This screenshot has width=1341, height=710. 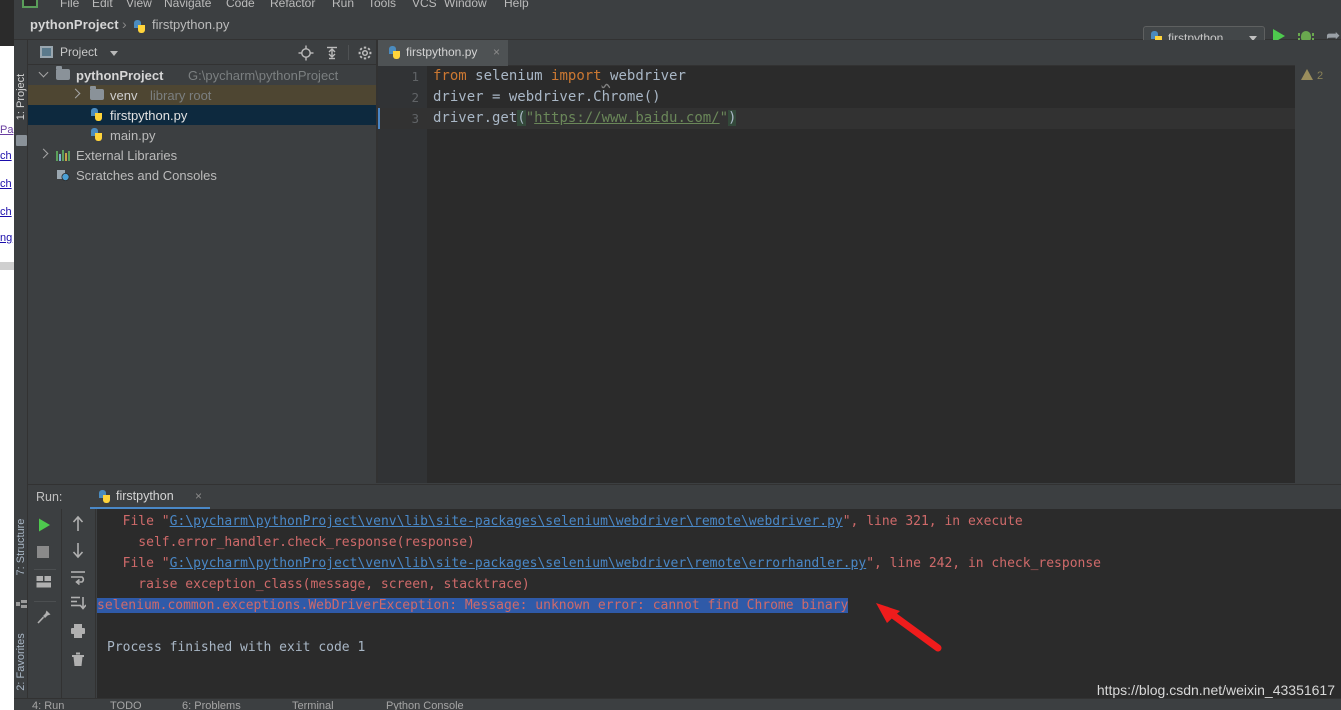 I want to click on scratches-icon, so click(x=63, y=175).